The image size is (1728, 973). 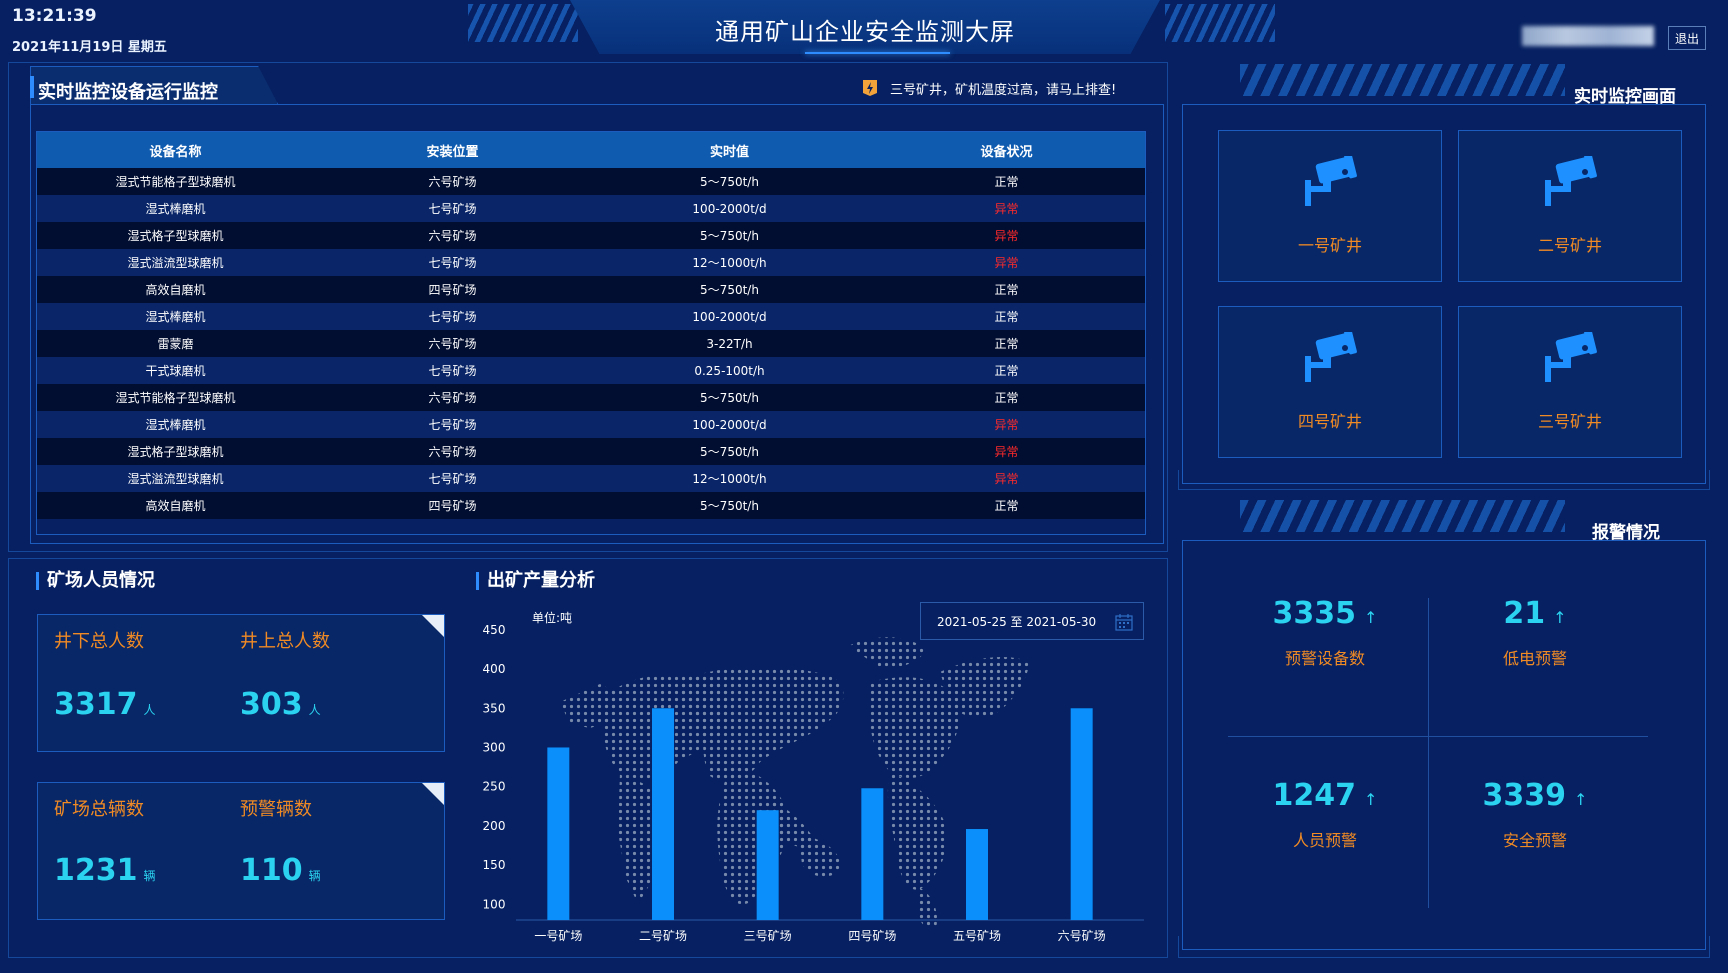 What do you see at coordinates (1402, 80) in the screenshot?
I see `monitor-header-decoration` at bounding box center [1402, 80].